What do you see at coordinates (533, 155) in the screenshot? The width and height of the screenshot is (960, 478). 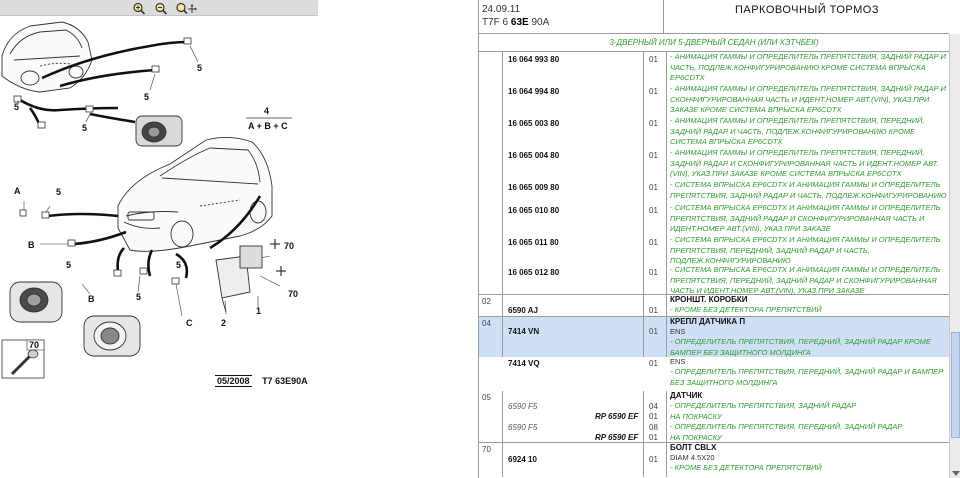 I see `part-number: 16 065 004 80` at bounding box center [533, 155].